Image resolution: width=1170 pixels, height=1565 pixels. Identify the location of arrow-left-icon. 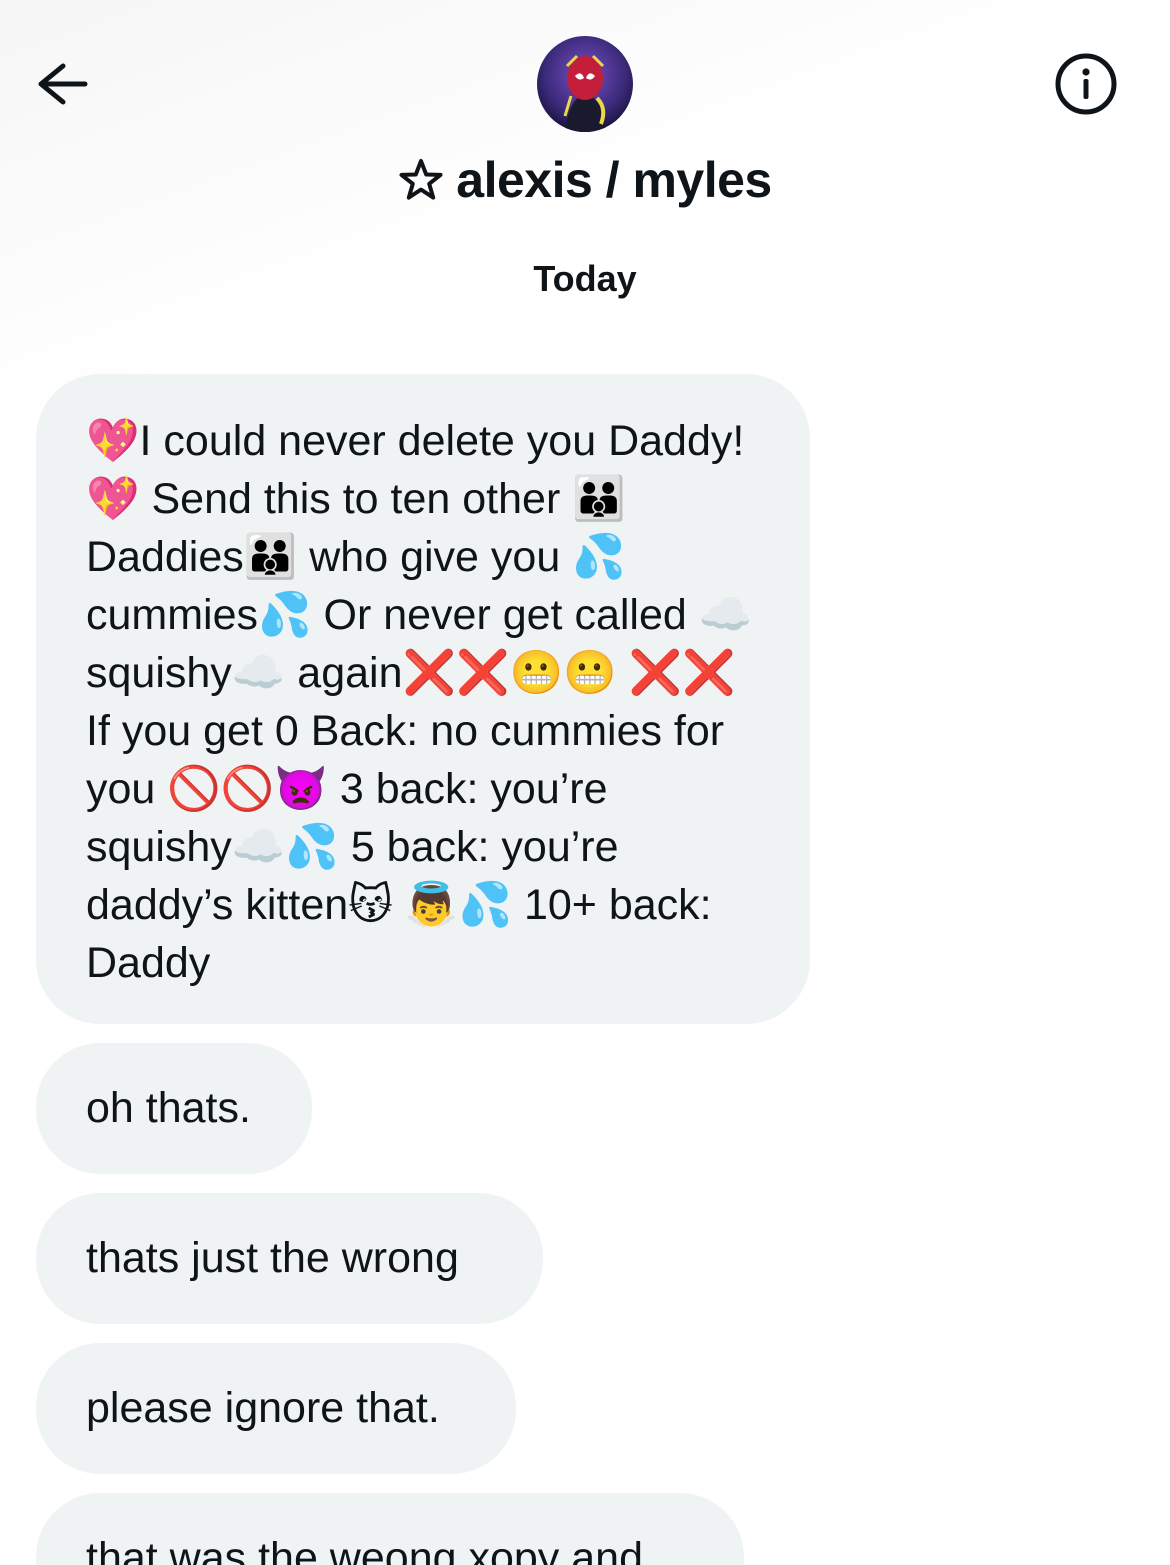
(63, 84).